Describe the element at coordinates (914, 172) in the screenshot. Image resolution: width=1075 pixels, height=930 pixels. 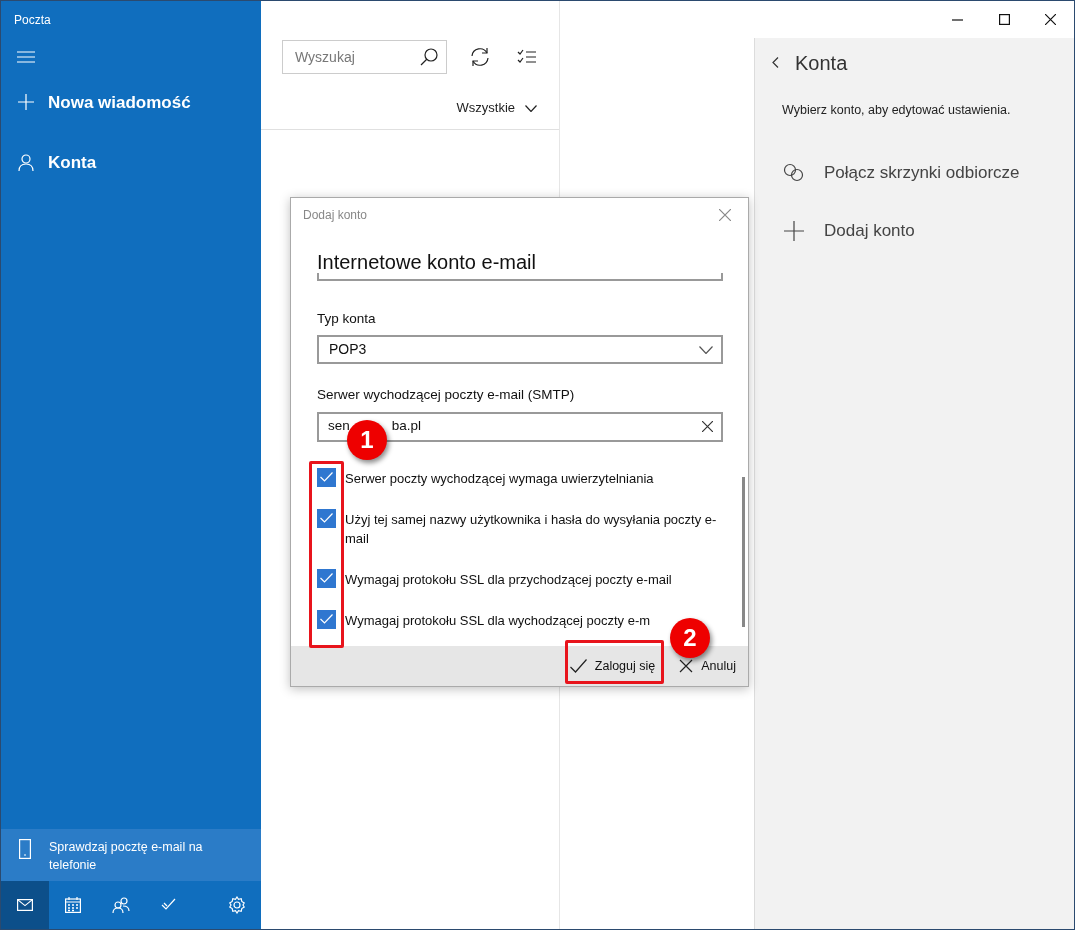
I see `settings-item: Połącz skrzynki odbiorcze` at that location.